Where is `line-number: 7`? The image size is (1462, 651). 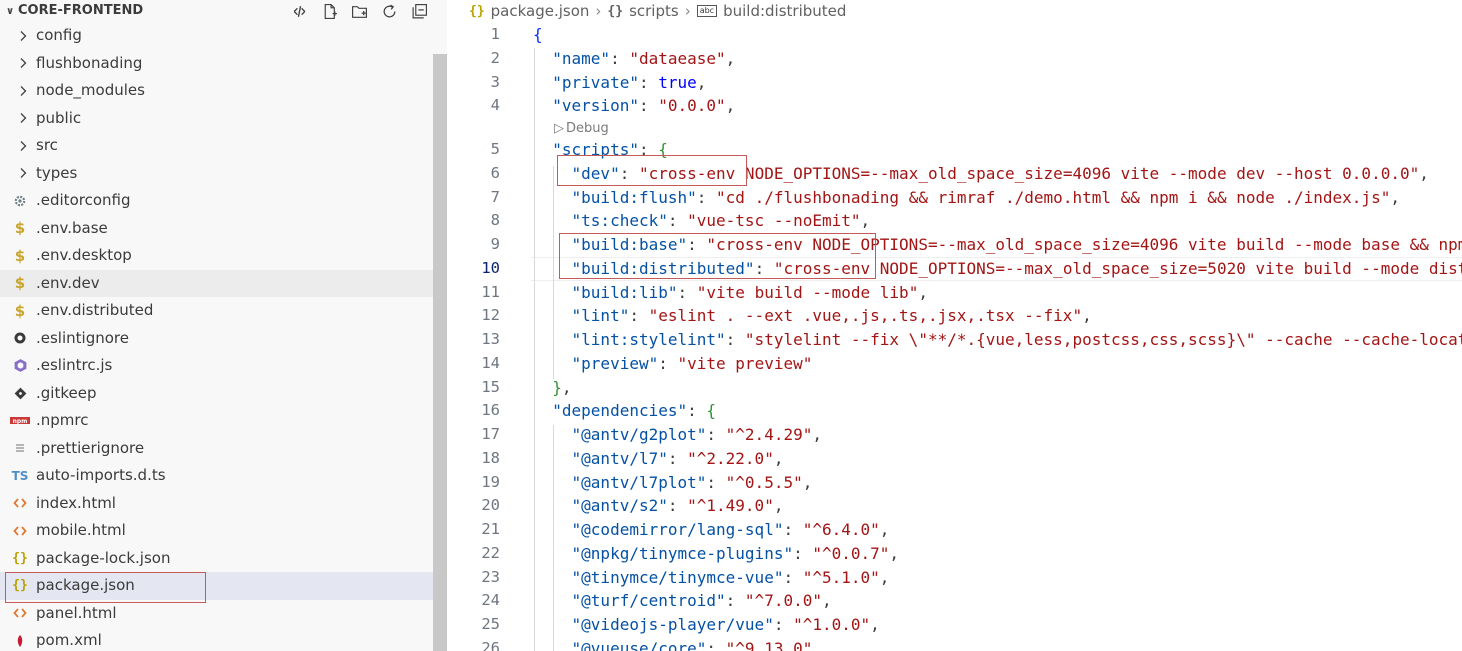
line-number: 7 is located at coordinates (495, 197).